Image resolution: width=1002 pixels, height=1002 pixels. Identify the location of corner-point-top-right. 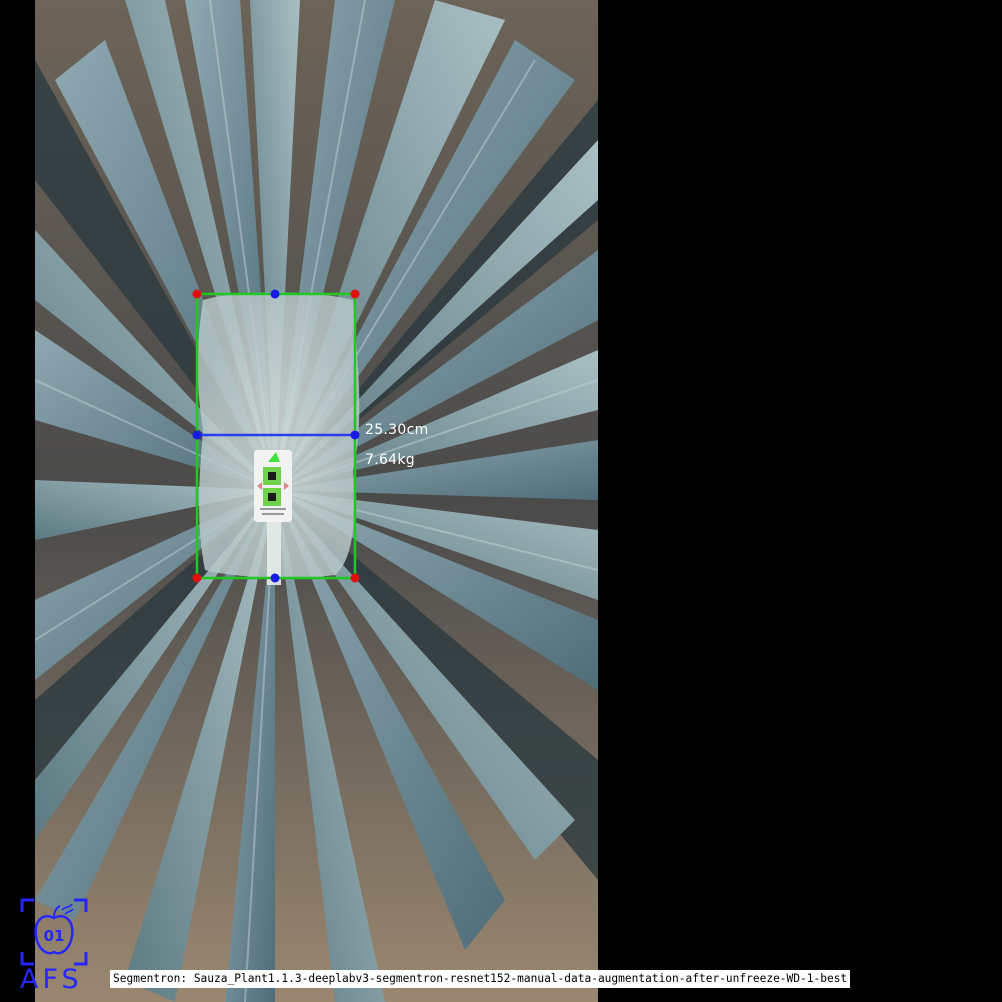
(355, 294).